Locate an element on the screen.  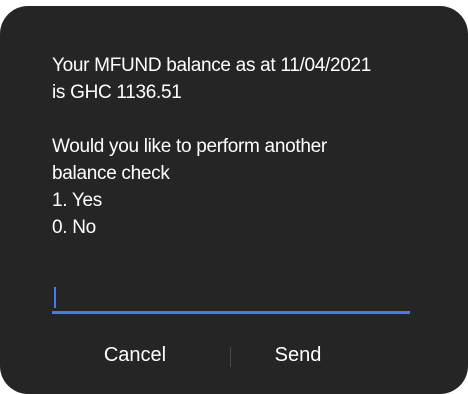
input-underline is located at coordinates (231, 312).